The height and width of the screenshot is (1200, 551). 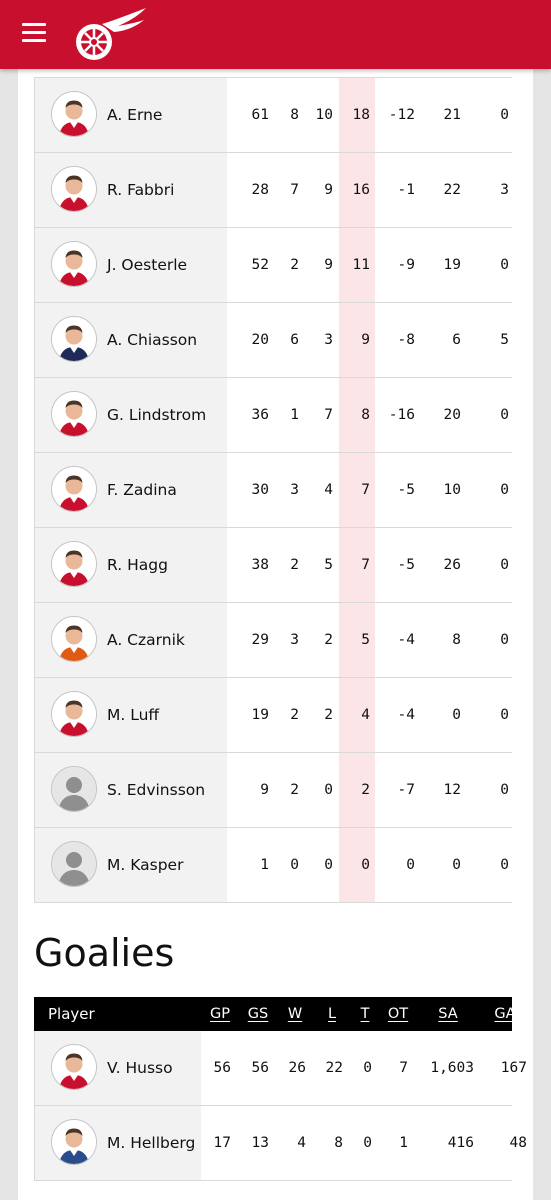 What do you see at coordinates (71, 1014) in the screenshot?
I see `column-header-player: Player` at bounding box center [71, 1014].